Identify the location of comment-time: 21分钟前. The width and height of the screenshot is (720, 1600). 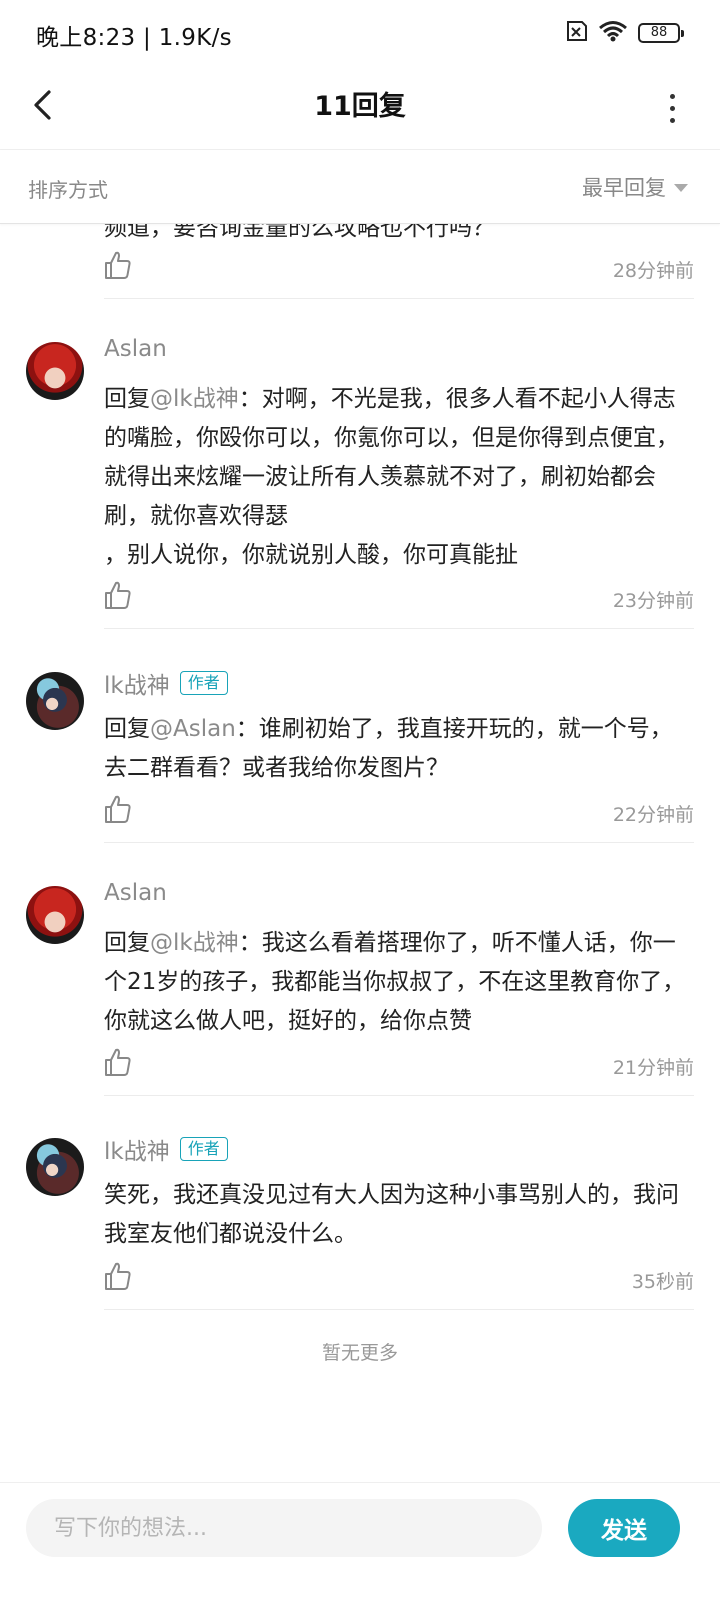
(653, 1068).